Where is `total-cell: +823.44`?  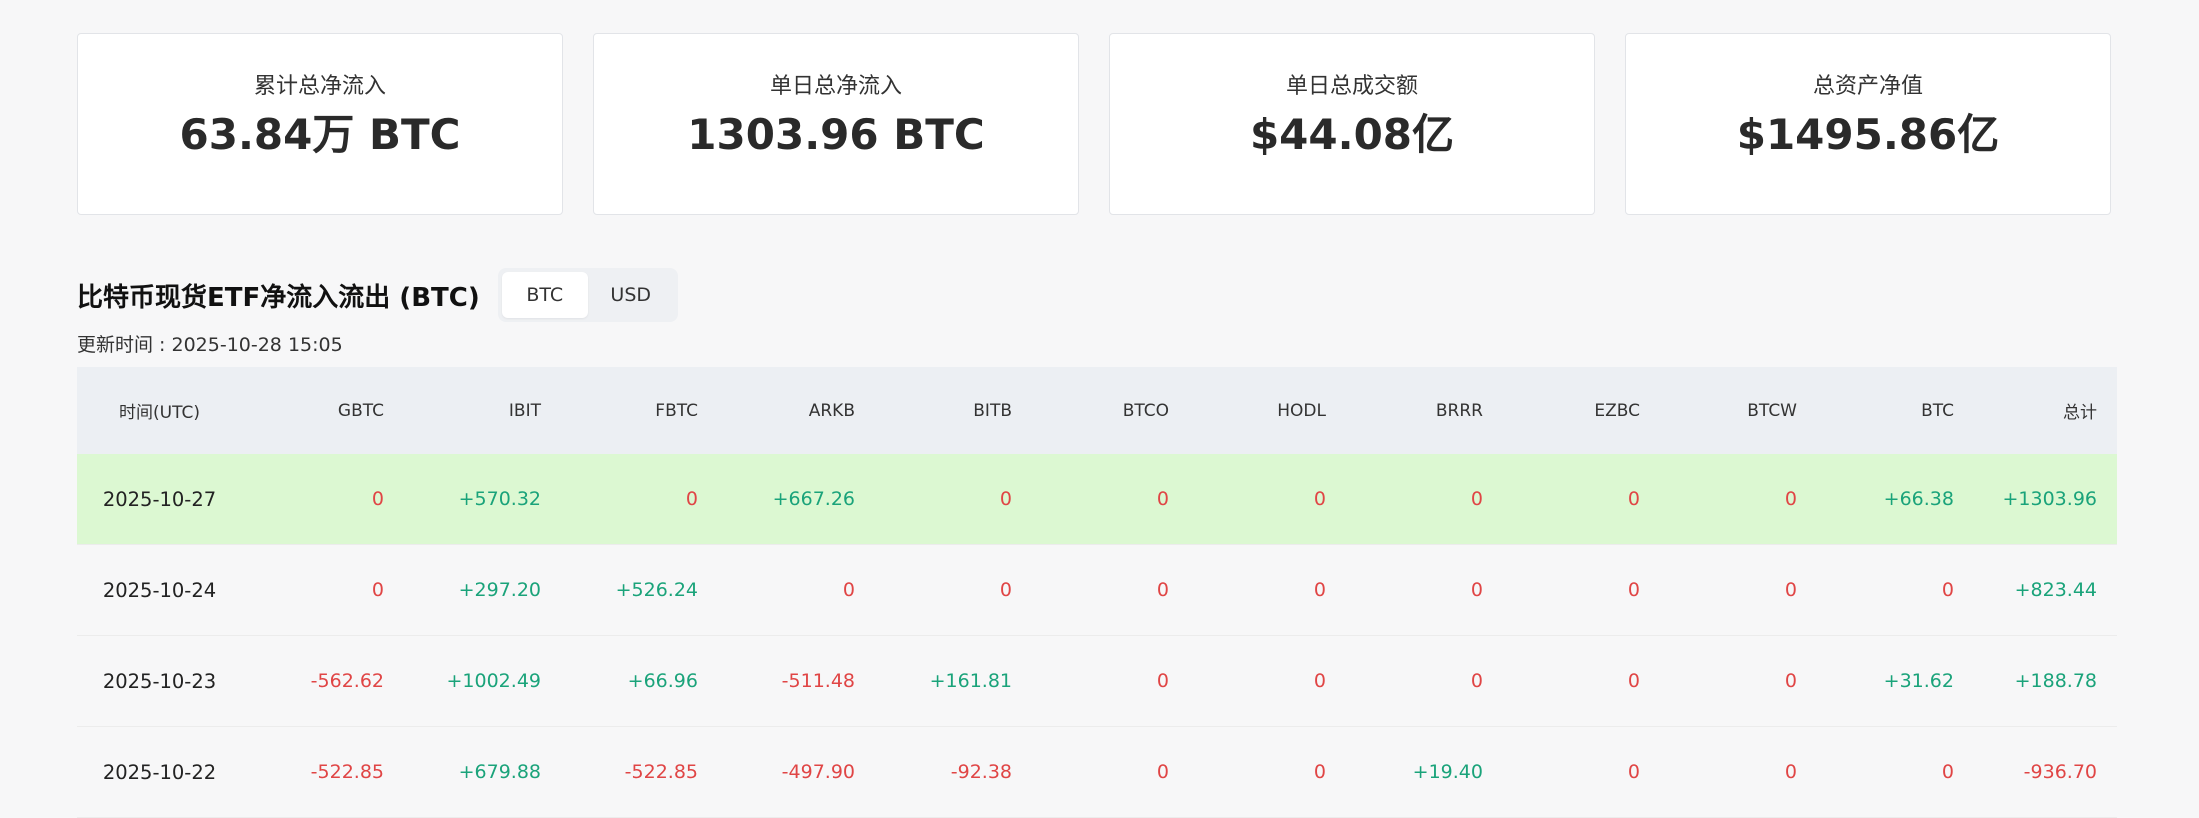 total-cell: +823.44 is located at coordinates (2055, 590).